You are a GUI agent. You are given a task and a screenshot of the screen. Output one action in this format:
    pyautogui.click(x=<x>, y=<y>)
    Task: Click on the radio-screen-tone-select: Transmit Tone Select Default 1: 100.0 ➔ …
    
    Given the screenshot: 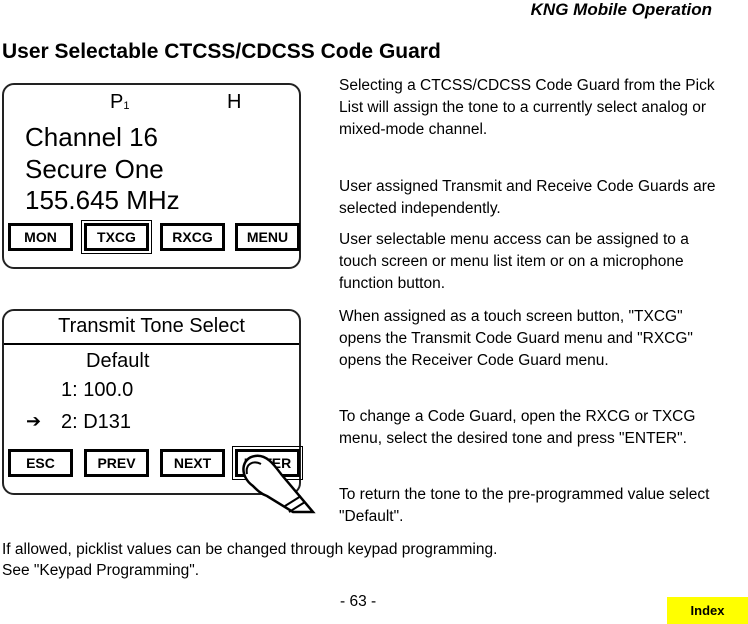 What is the action you would take?
    pyautogui.click(x=152, y=402)
    